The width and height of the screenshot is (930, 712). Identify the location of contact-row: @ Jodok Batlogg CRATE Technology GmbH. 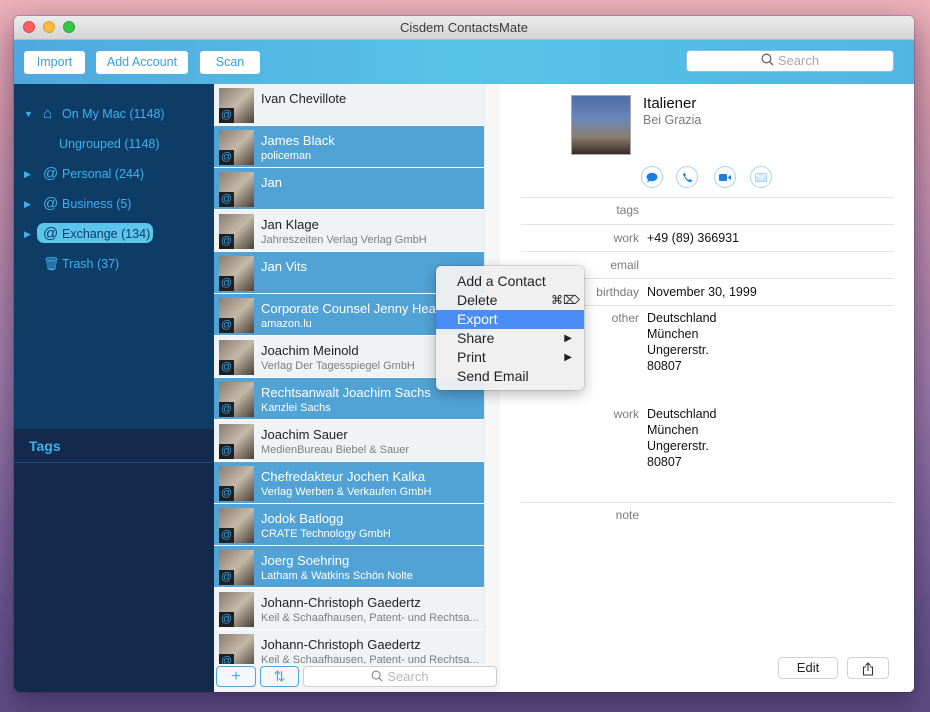
(349, 525).